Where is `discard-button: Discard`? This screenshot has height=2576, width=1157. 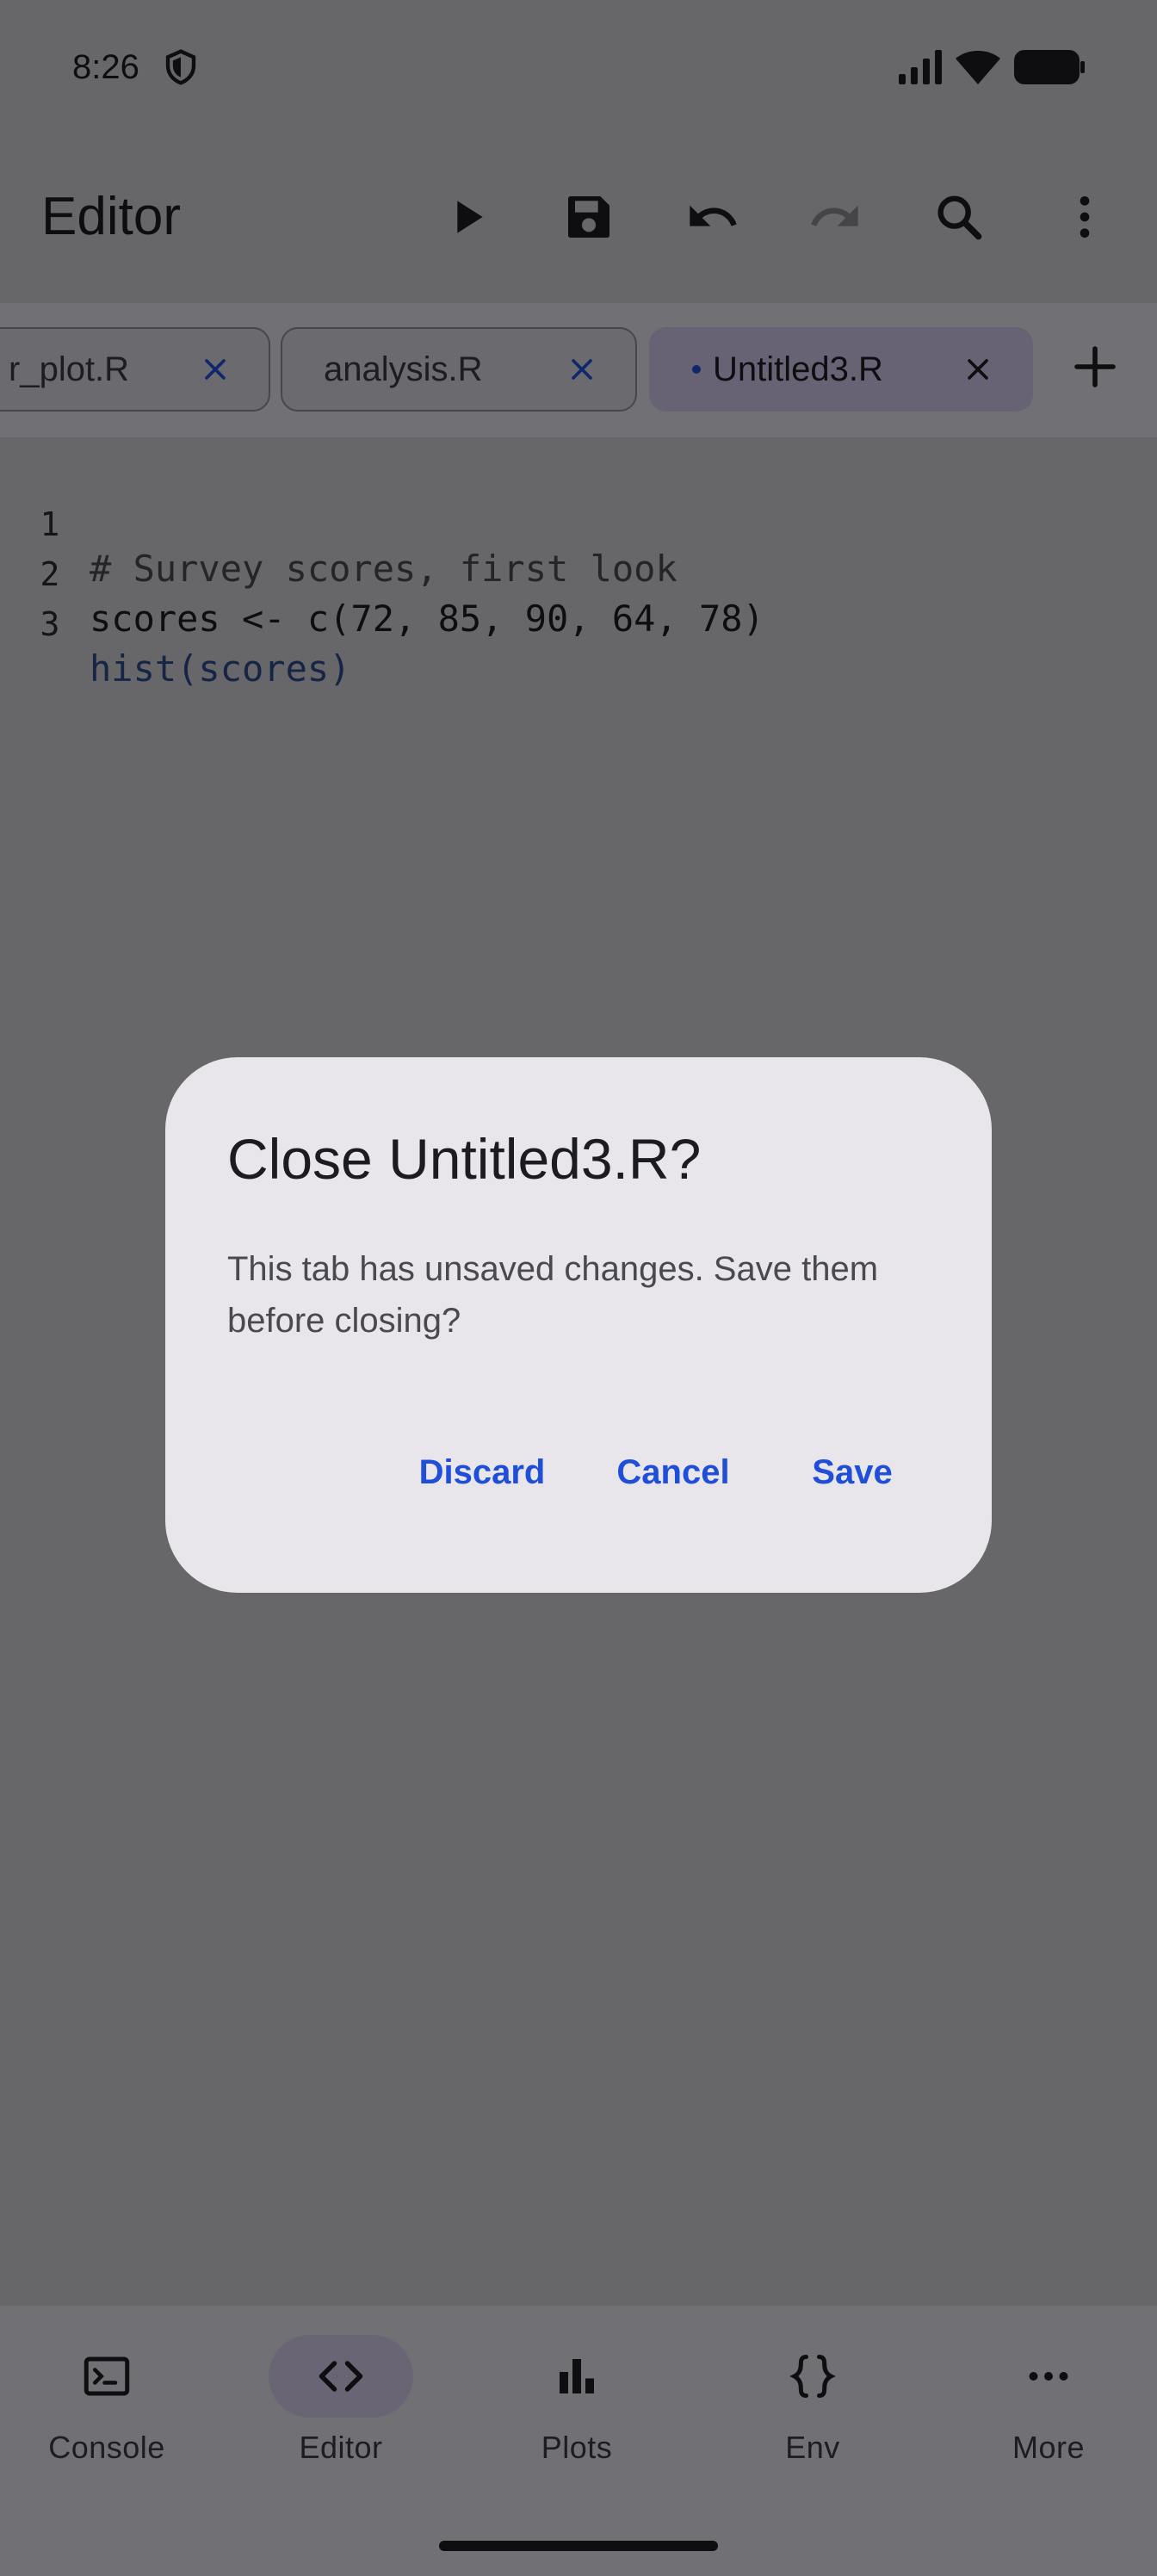 discard-button: Discard is located at coordinates (482, 1472).